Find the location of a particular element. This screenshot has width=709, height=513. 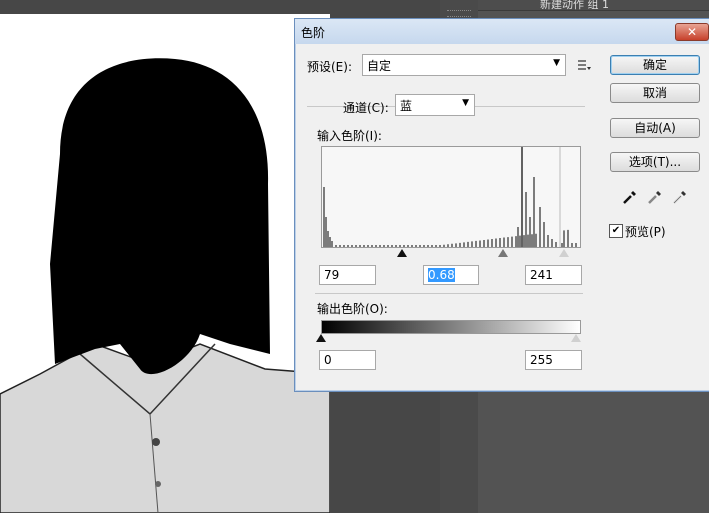

preset-label: 预设(E): is located at coordinates (329, 67).